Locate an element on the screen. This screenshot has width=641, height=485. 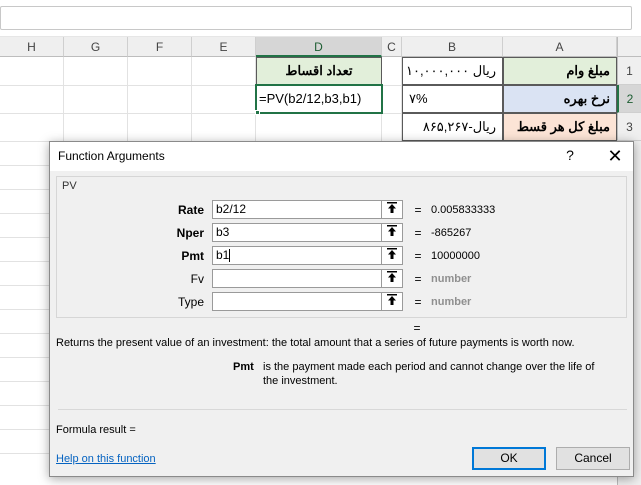
dialog-title: Function Arguments is located at coordinates (111, 156).